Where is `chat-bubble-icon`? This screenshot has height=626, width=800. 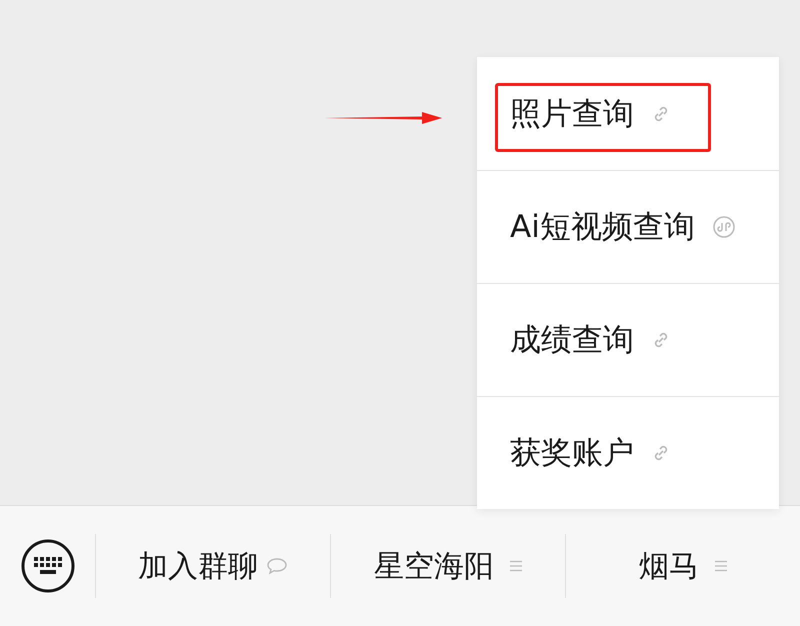
chat-bubble-icon is located at coordinates (277, 566).